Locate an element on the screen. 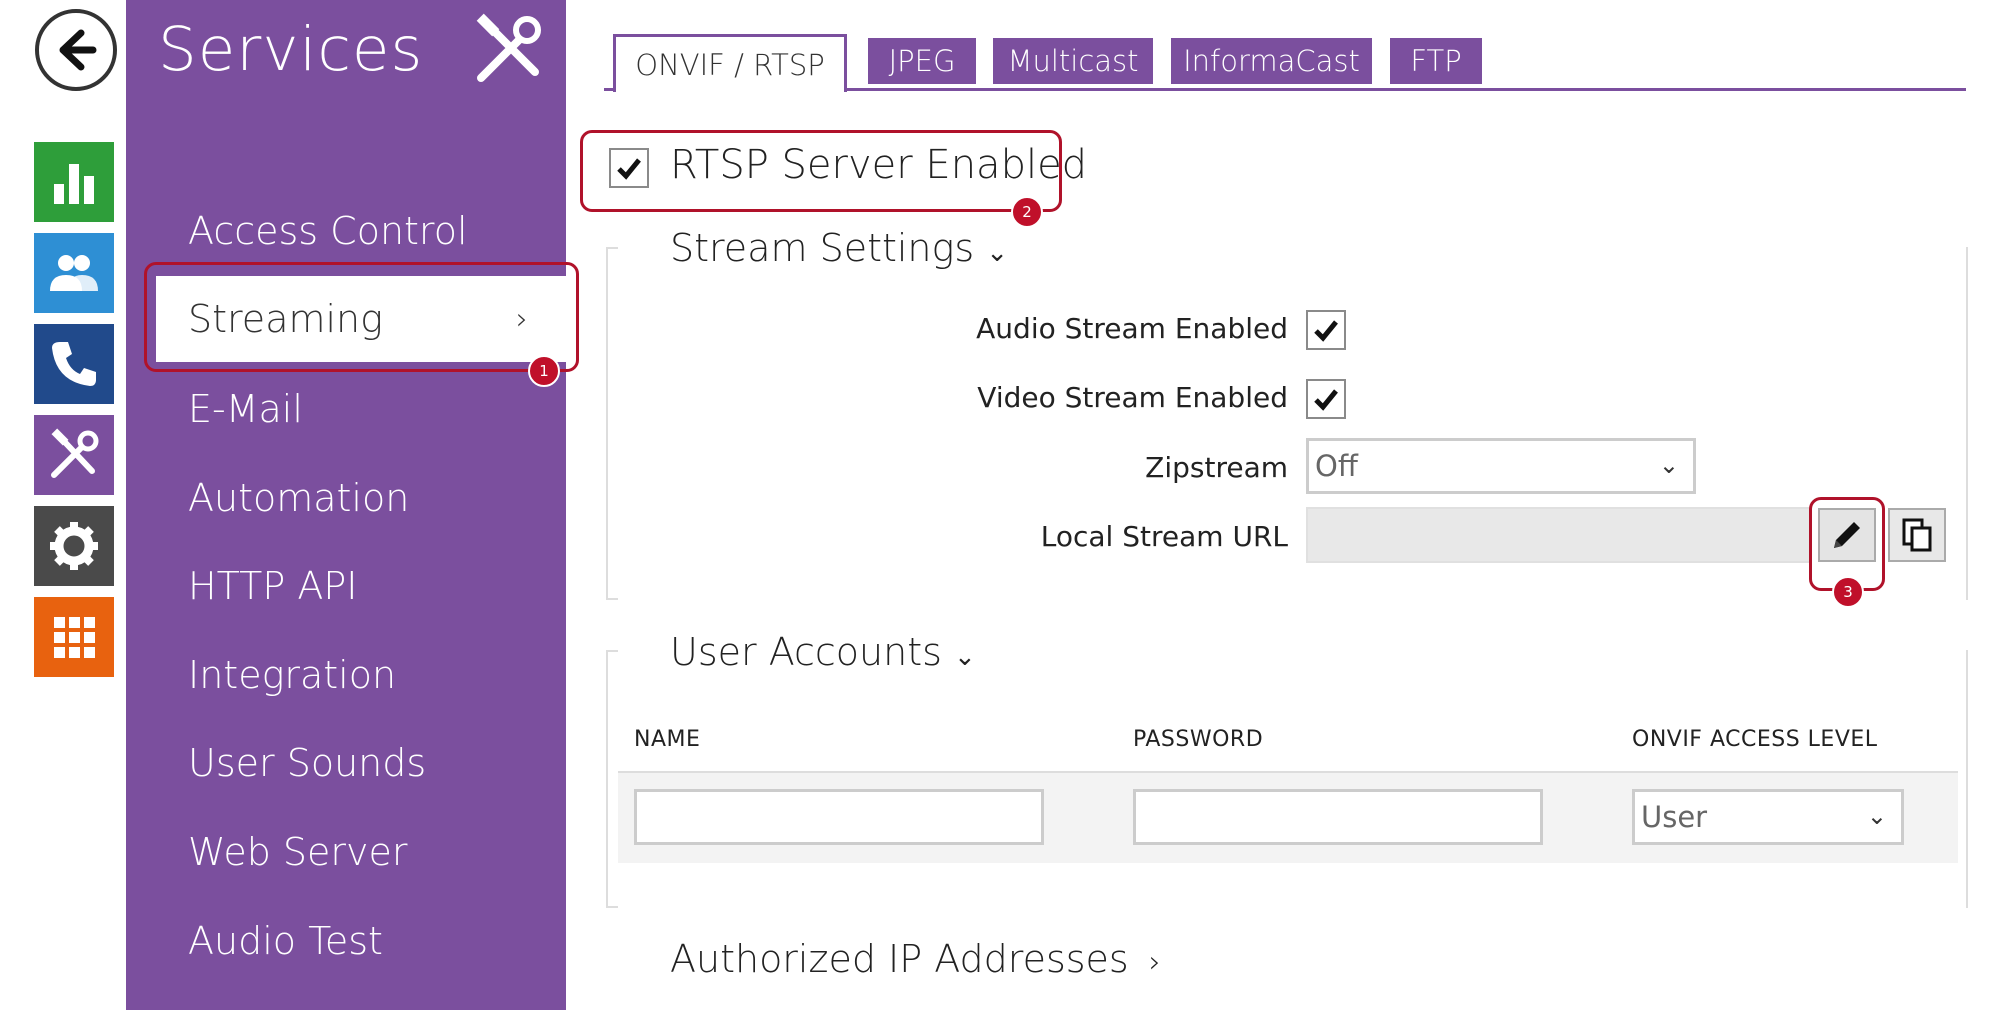  tab-jpeg: JPEG is located at coordinates (922, 61).